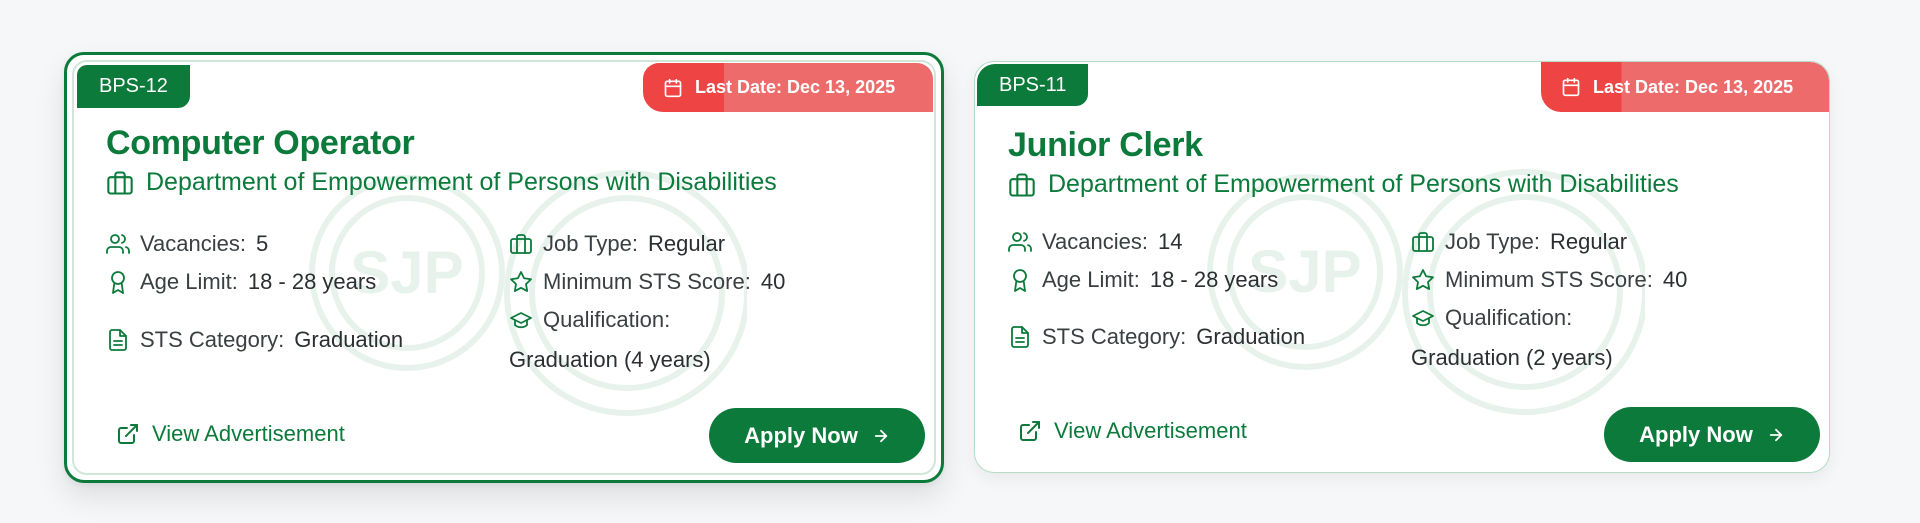  I want to click on vacancies-row: Vacancies: 14, so click(1095, 242).